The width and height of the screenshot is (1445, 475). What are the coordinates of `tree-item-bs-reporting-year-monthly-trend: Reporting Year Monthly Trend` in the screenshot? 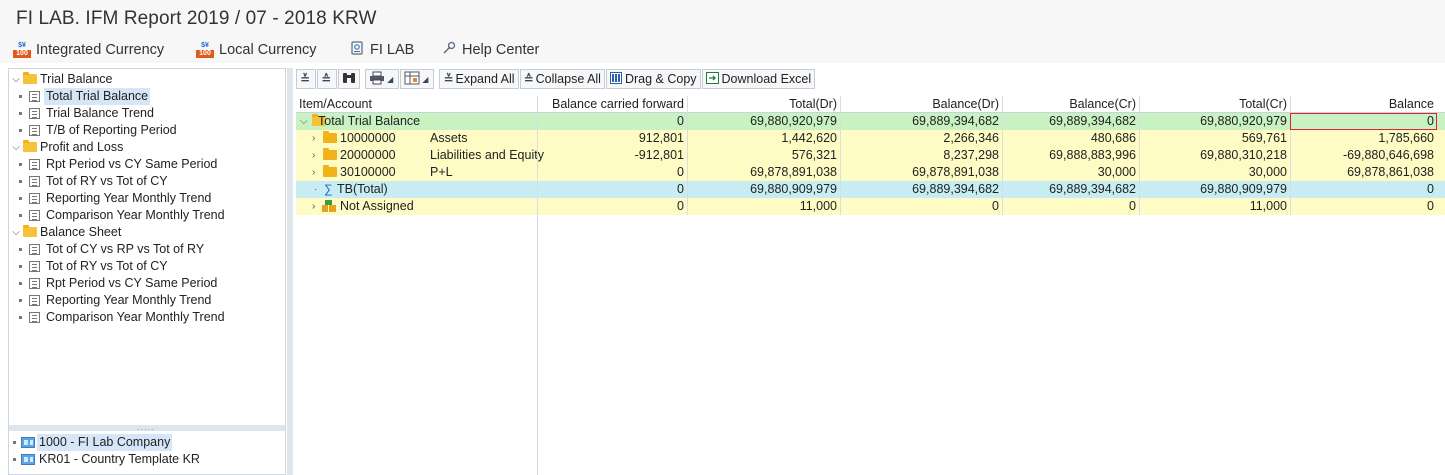 It's located at (147, 300).